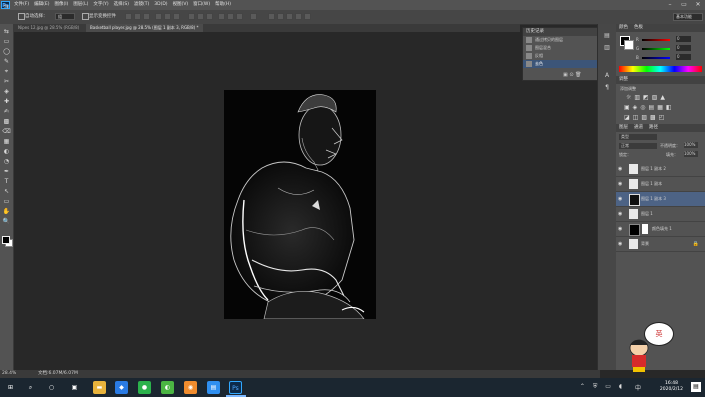 Image resolution: width=705 pixels, height=397 pixels. Describe the element at coordinates (190, 387) in the screenshot. I see `app-orange-icon: ◉` at that location.